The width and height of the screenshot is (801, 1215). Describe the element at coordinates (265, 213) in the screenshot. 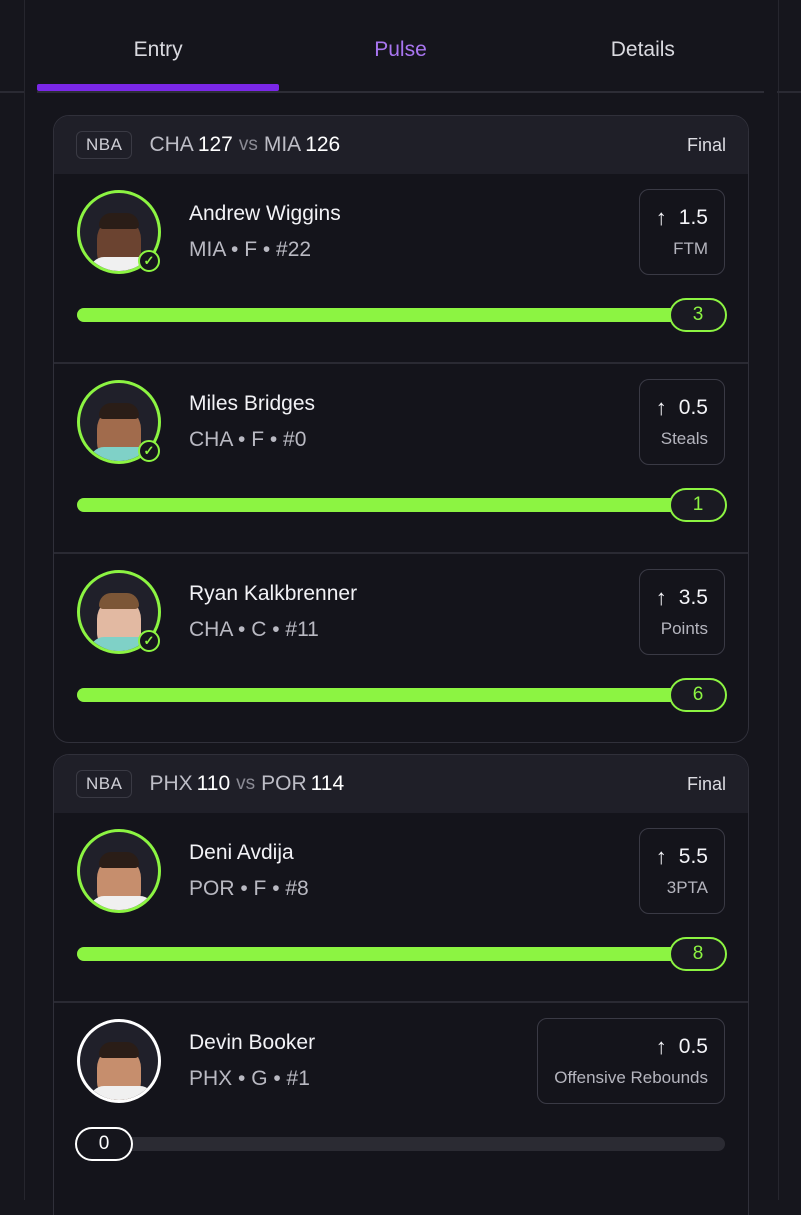

I see `player-name: Andrew Wiggins` at that location.